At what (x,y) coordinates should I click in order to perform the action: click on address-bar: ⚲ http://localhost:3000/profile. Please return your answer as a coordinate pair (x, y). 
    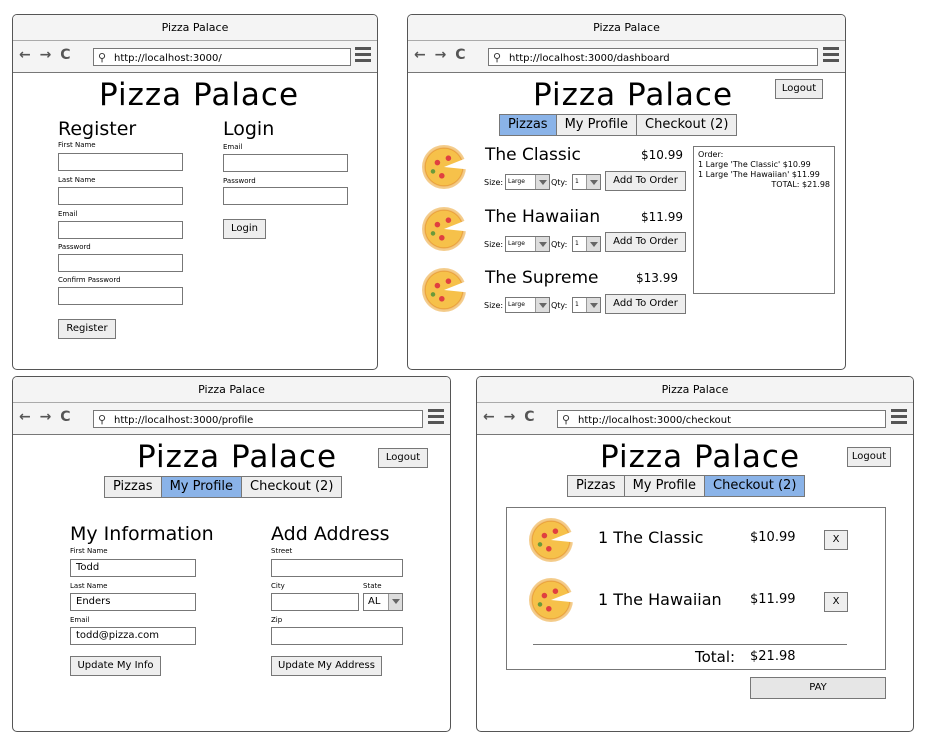
    Looking at the image, I should click on (258, 419).